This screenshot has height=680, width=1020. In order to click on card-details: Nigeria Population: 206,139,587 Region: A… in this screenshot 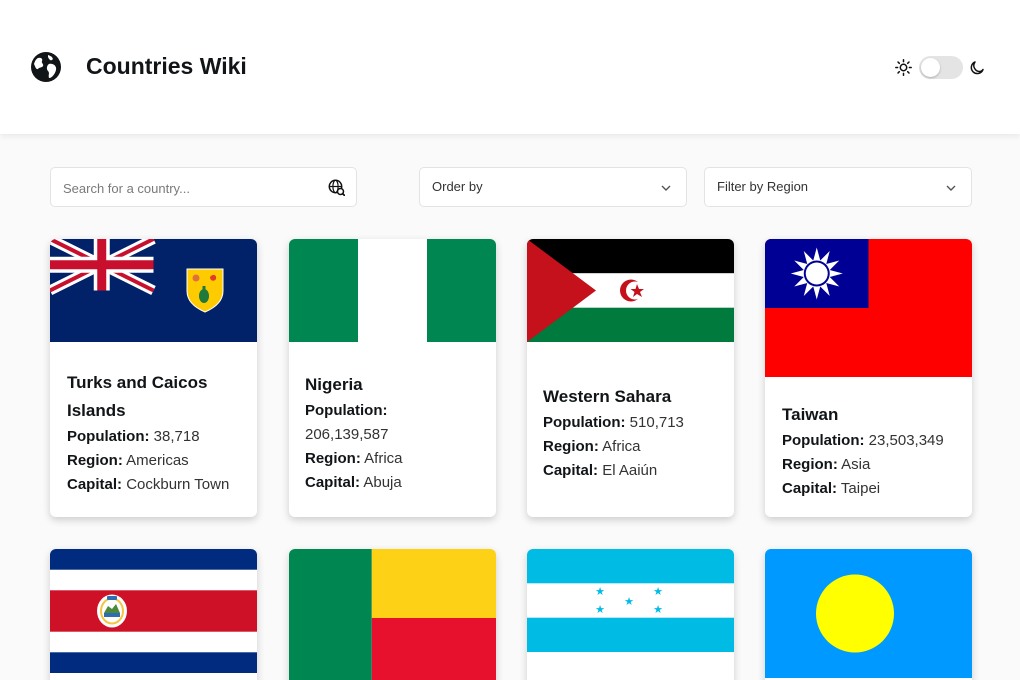, I will do `click(397, 433)`.